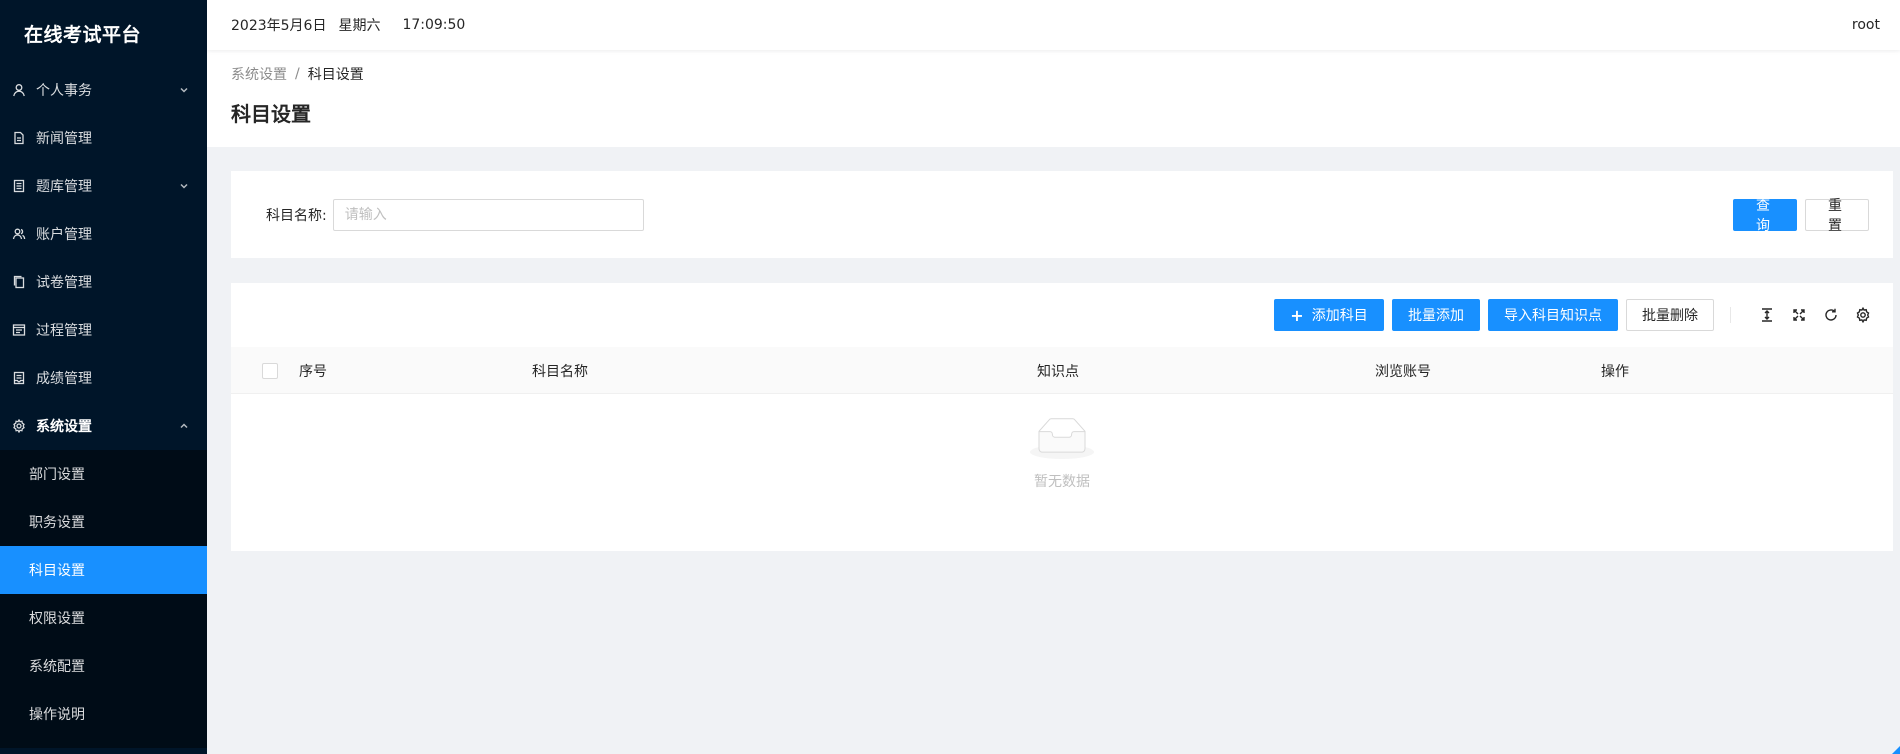 Image resolution: width=1900 pixels, height=754 pixels. Describe the element at coordinates (1062, 315) in the screenshot. I see `table-toolbar: + 添加科目 批量添加 导入科目知识点 批量删除` at that location.